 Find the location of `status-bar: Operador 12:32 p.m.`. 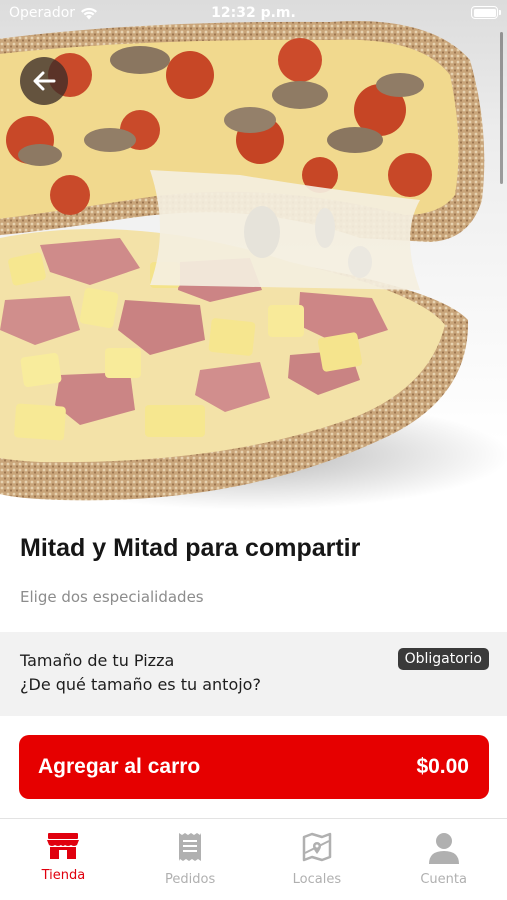

status-bar: Operador 12:32 p.m. is located at coordinates (253, 14).